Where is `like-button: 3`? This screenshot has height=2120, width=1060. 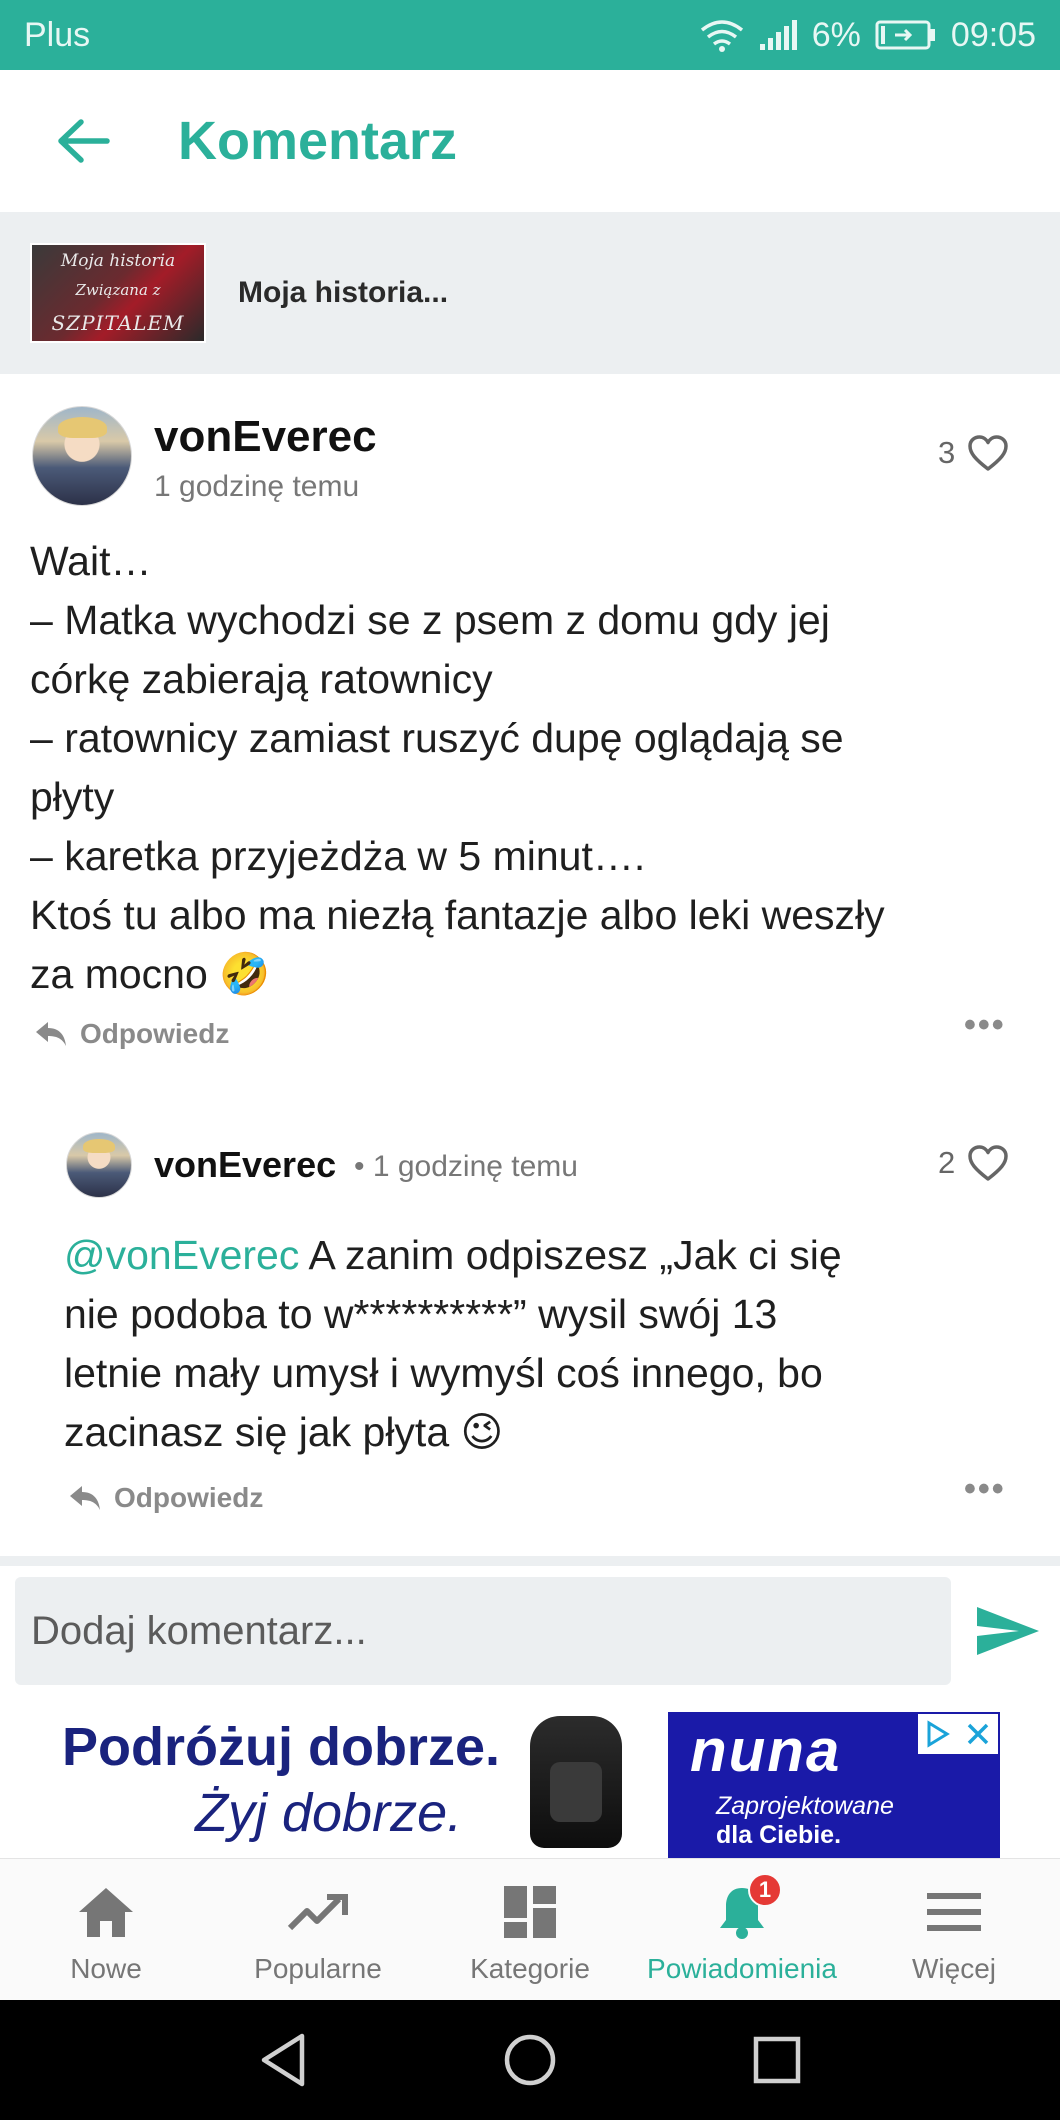
like-button: 3 is located at coordinates (973, 453).